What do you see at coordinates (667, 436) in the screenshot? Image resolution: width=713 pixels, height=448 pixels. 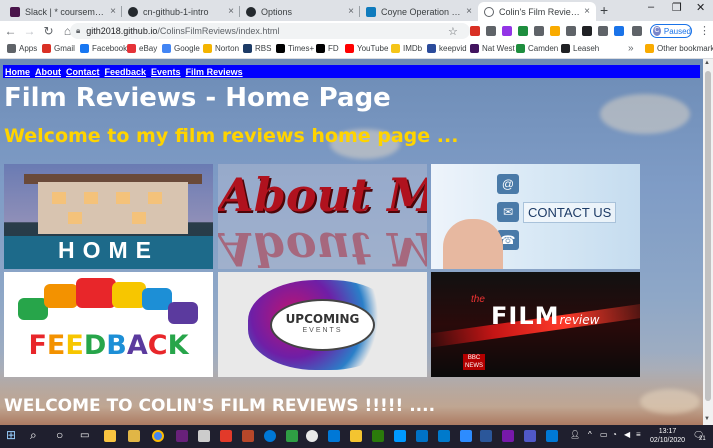 I see `taskbar-clock: 13:17 02/10/2020` at bounding box center [667, 436].